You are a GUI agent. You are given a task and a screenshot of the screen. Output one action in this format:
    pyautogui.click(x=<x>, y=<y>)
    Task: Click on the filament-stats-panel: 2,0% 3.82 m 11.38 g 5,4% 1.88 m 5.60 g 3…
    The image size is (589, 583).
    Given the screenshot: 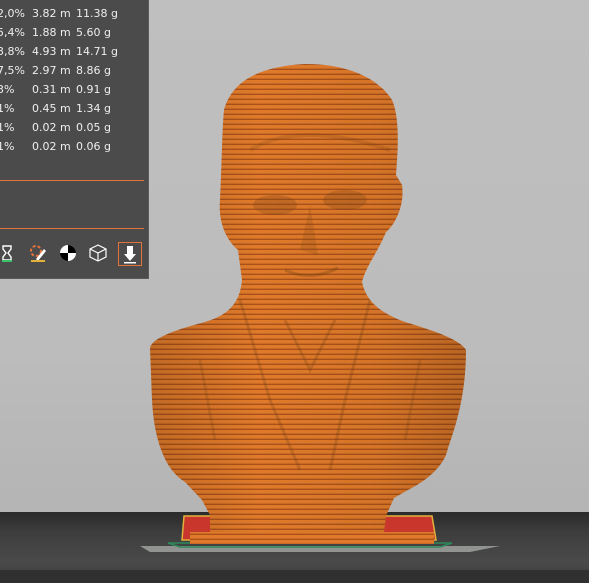 What is the action you would take?
    pyautogui.click(x=74, y=139)
    